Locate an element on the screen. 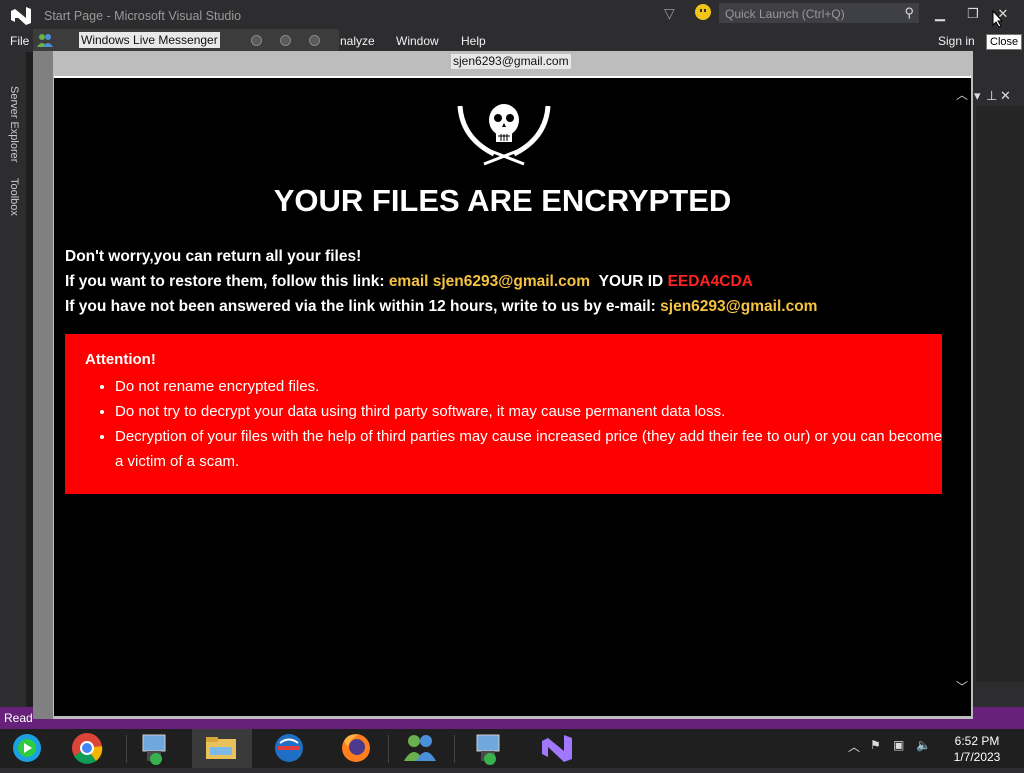 The height and width of the screenshot is (773, 1024). status-text: Read is located at coordinates (18, 718).